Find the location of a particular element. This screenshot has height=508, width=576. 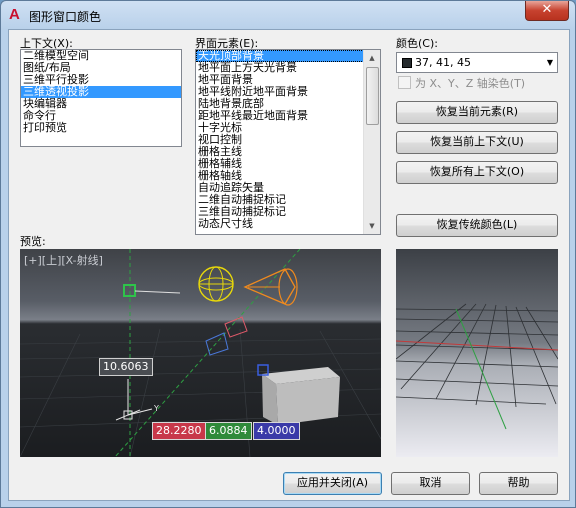

restore-all-button: 恢复所有上下文(O) is located at coordinates (477, 172).